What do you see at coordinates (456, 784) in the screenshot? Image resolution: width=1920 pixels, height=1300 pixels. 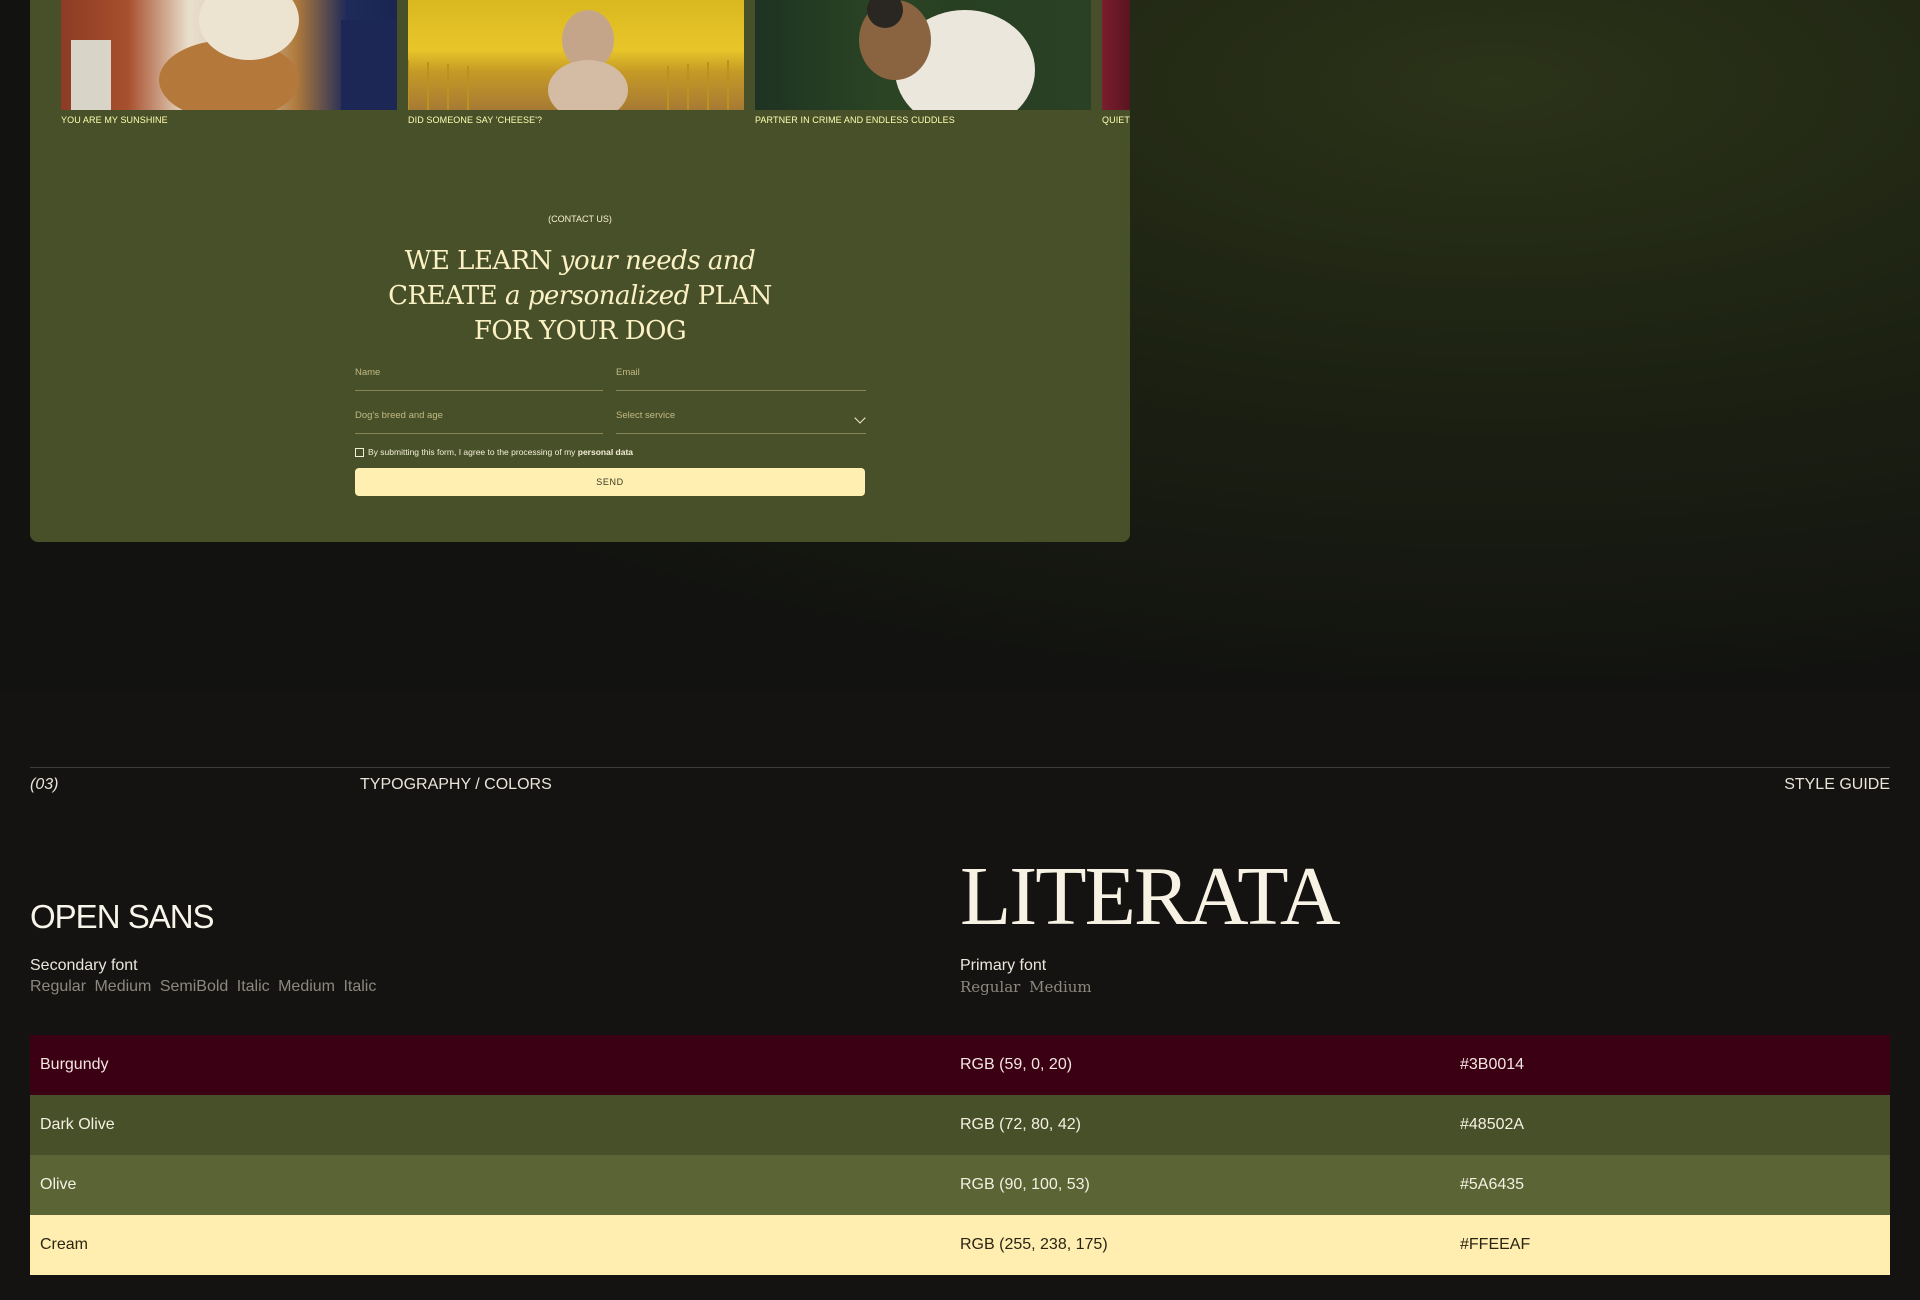 I see `section-title: TYPOGRAPHY / COLORS` at bounding box center [456, 784].